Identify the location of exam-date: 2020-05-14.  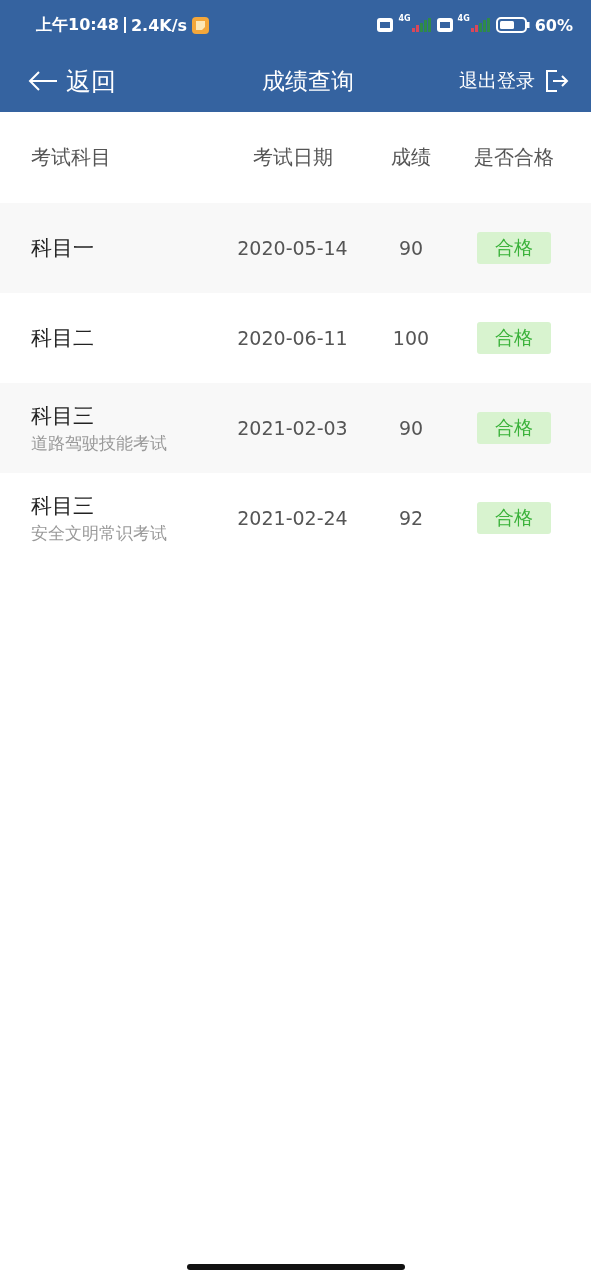
(292, 248).